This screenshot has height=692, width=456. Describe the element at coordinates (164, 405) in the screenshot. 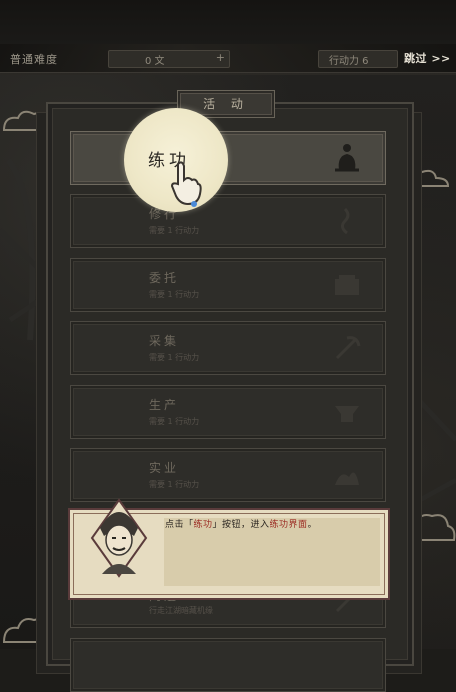

I see `activity-name: 生产` at that location.